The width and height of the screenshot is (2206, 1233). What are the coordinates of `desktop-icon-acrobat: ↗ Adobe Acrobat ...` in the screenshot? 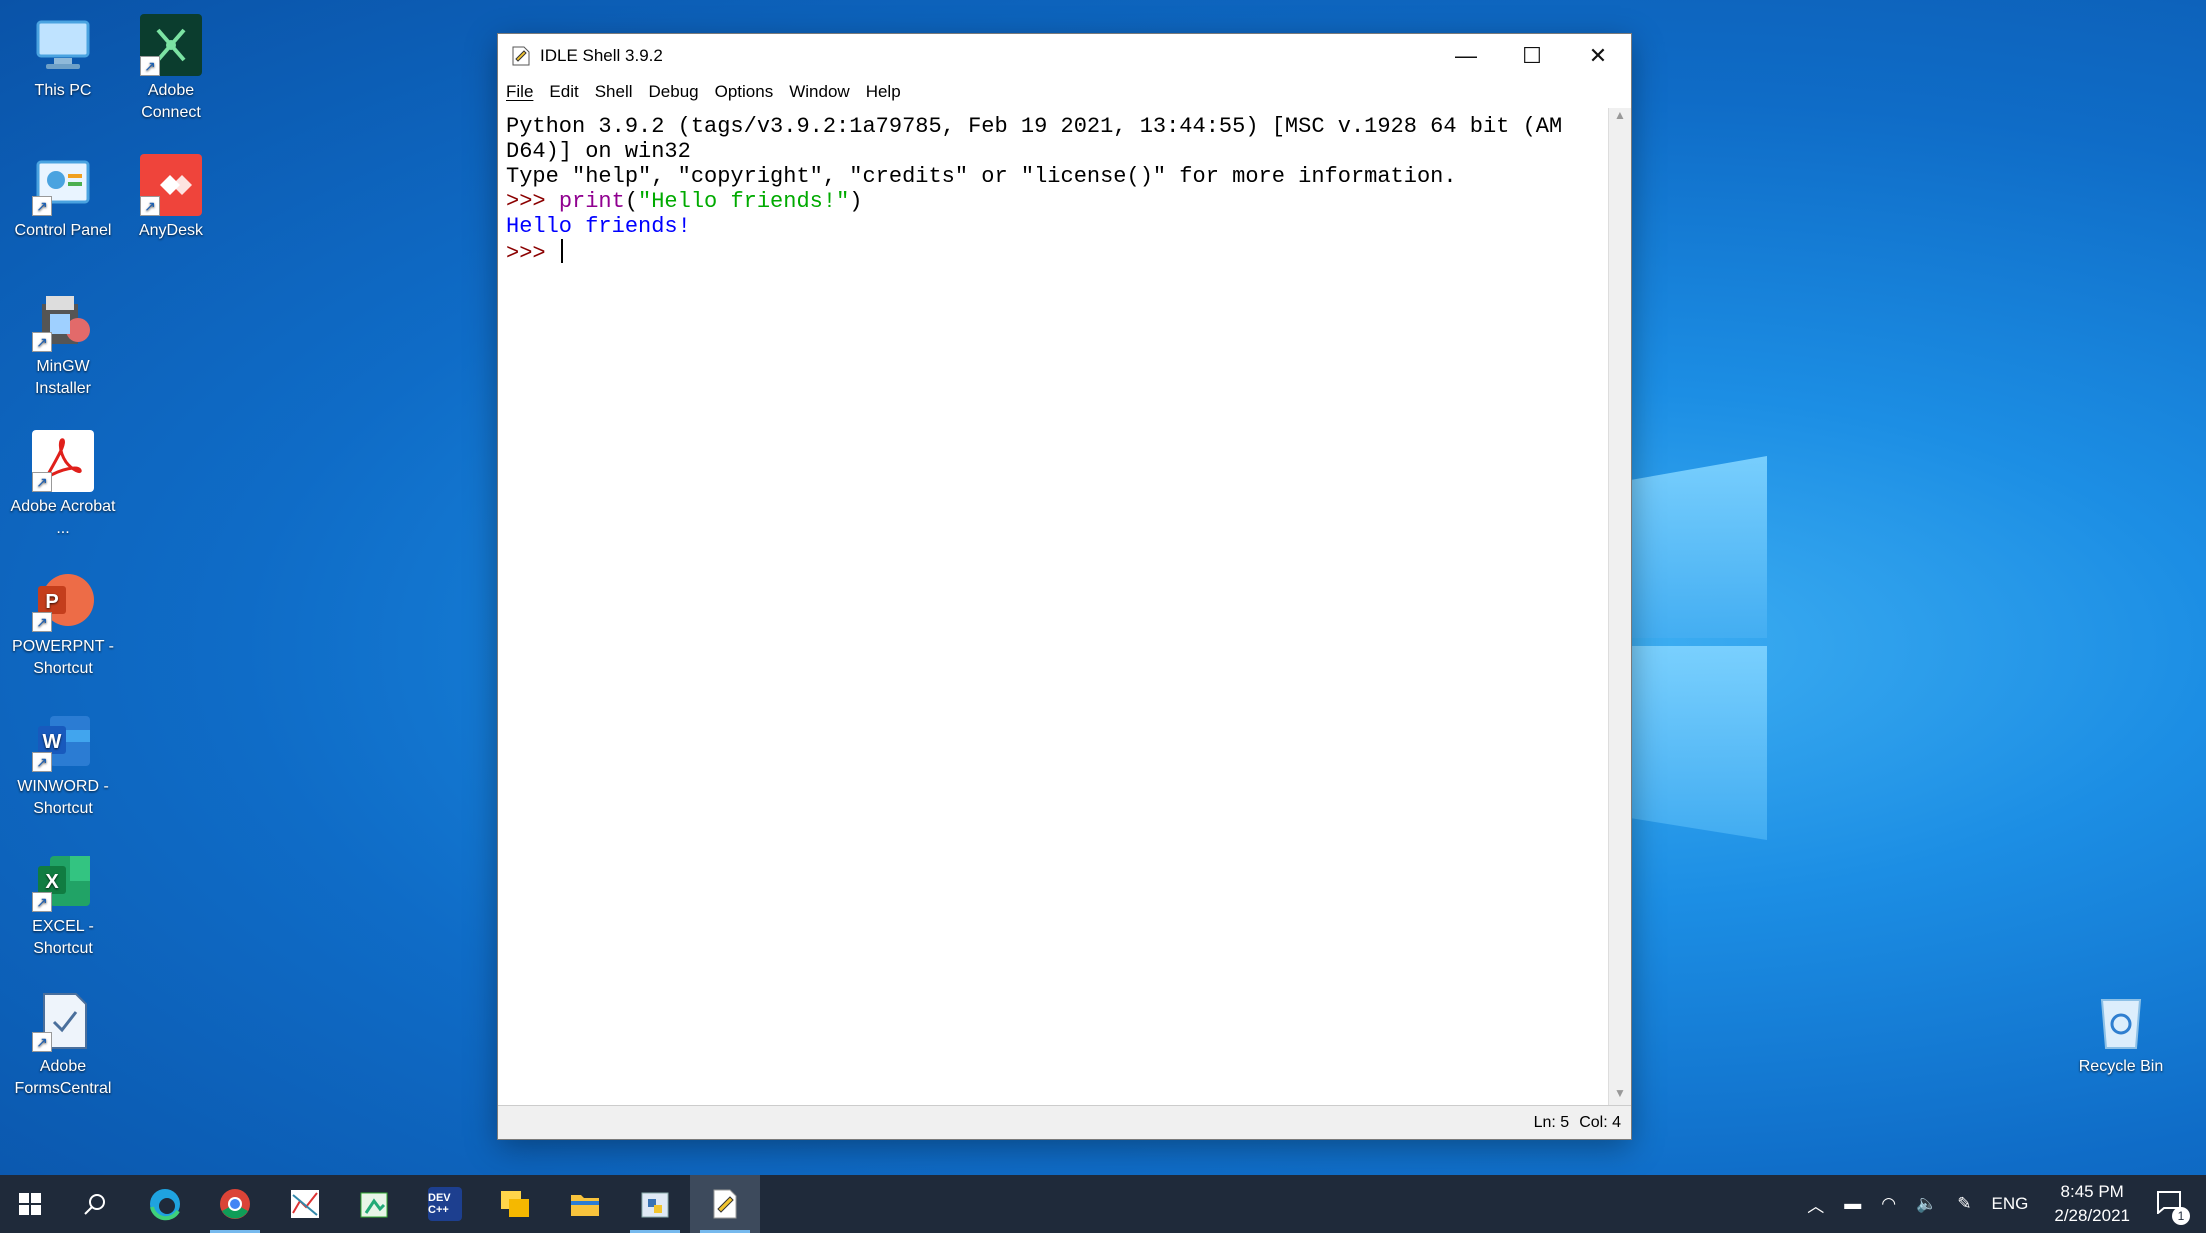 It's located at (63, 485).